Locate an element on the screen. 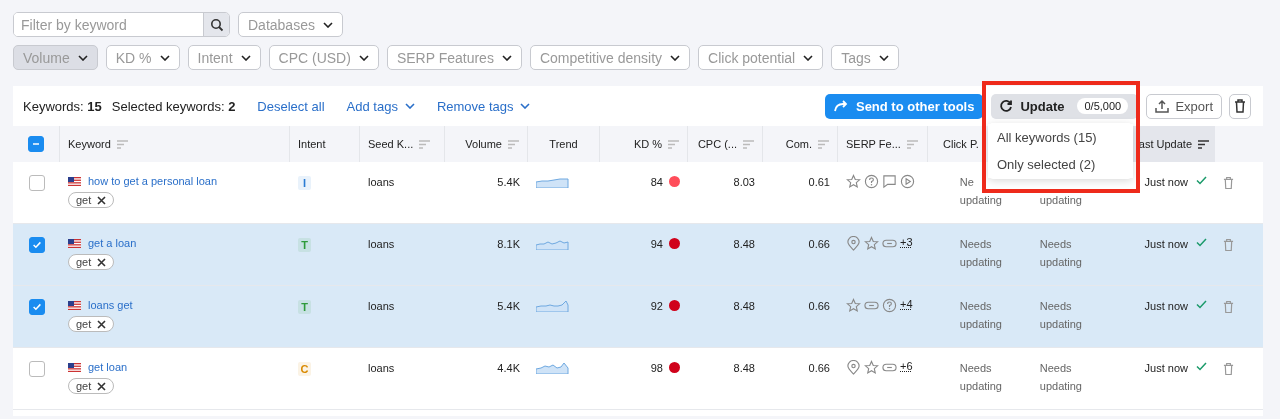 This screenshot has width=1280, height=419. keyword-link: loans get is located at coordinates (110, 305).